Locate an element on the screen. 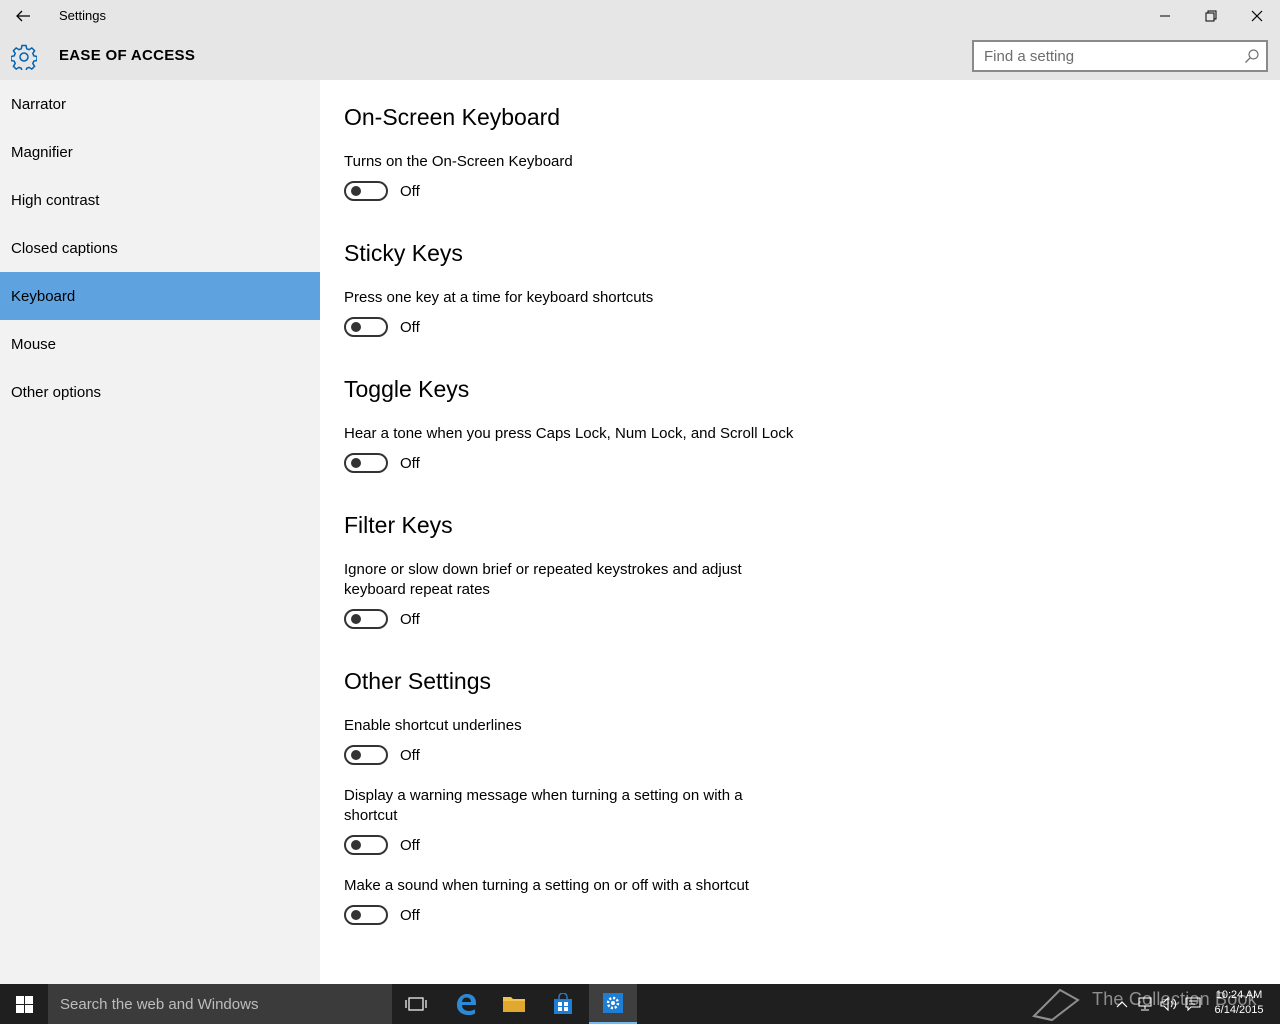 The height and width of the screenshot is (1024, 1280). volume-button is located at coordinates (1169, 1004).